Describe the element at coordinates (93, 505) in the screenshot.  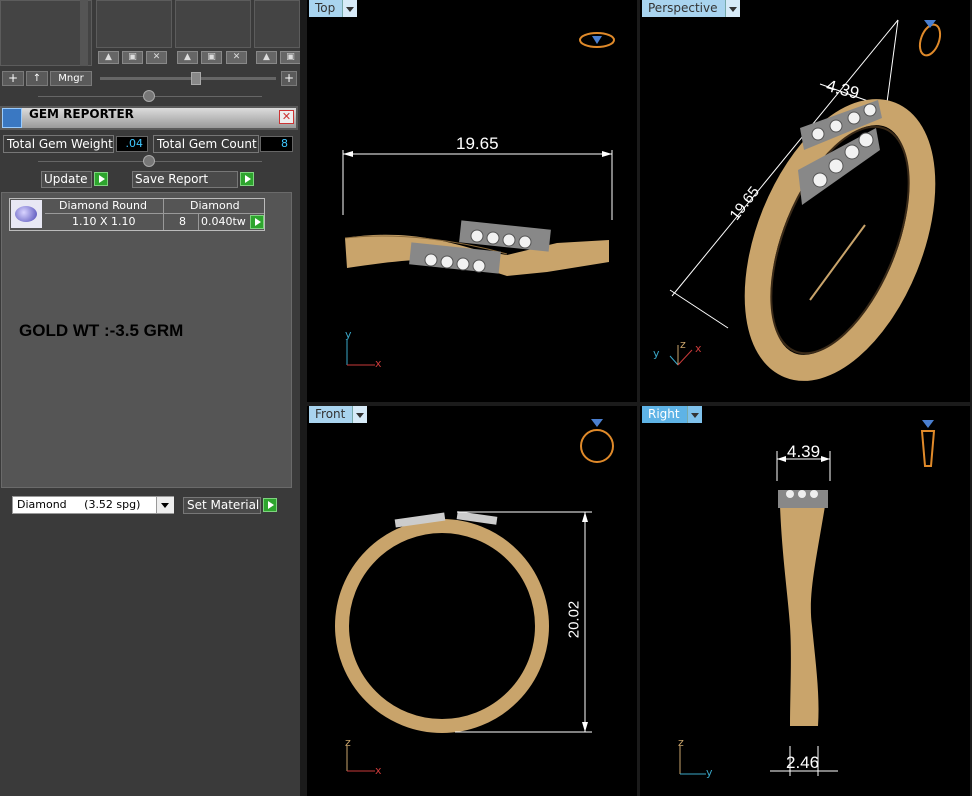
I see `material-select: Diamond (3.52 spg)` at that location.